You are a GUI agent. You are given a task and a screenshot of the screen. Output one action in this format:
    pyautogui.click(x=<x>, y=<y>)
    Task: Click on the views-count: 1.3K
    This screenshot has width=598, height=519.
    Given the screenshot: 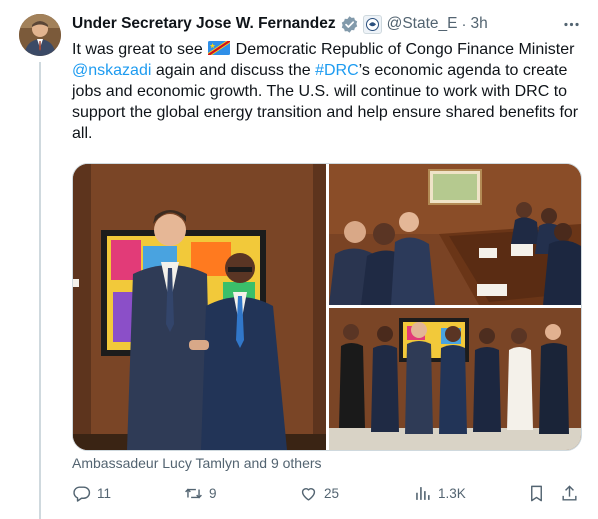 What is the action you would take?
    pyautogui.click(x=452, y=493)
    